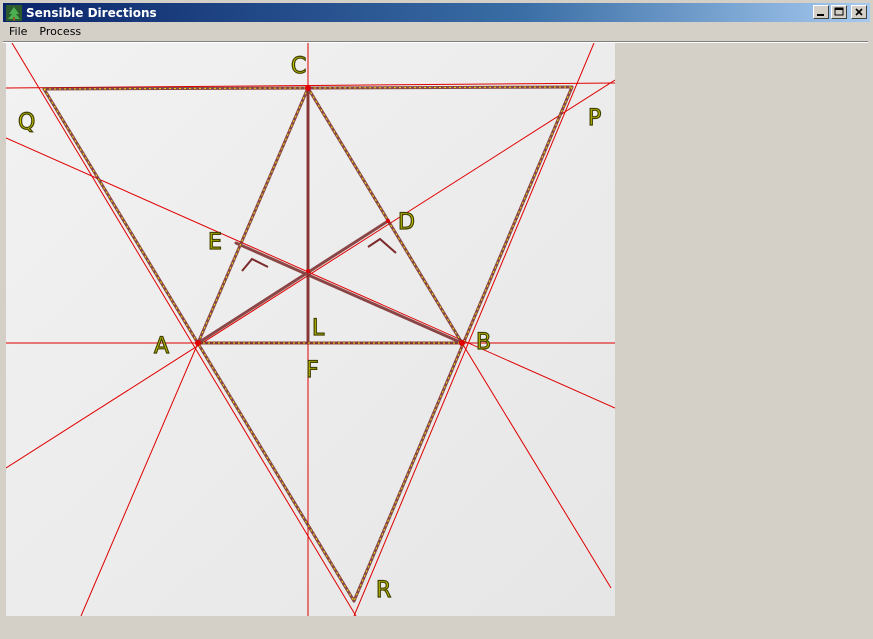  What do you see at coordinates (820, 15) in the screenshot?
I see `minimize-icon` at bounding box center [820, 15].